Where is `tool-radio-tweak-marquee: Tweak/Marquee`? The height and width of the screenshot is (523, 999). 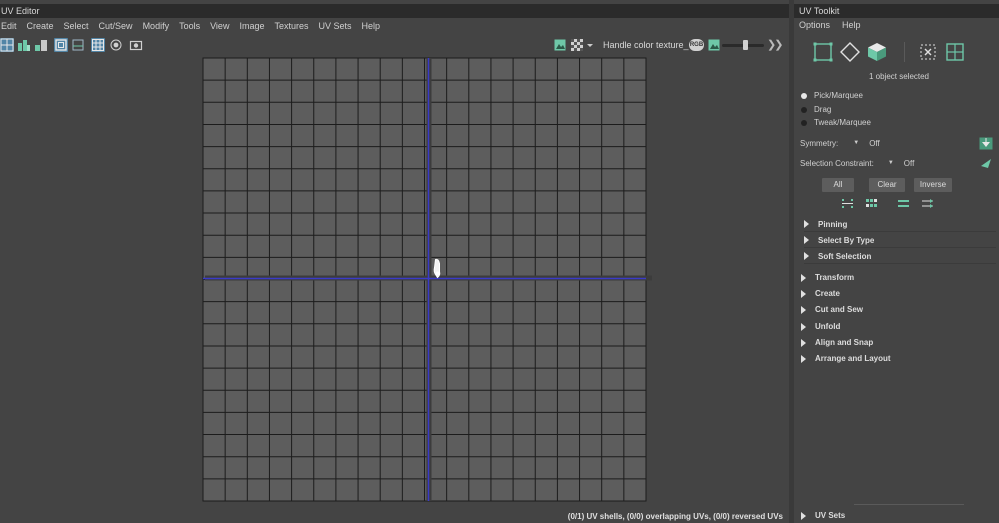 tool-radio-tweak-marquee: Tweak/Marquee is located at coordinates (836, 122).